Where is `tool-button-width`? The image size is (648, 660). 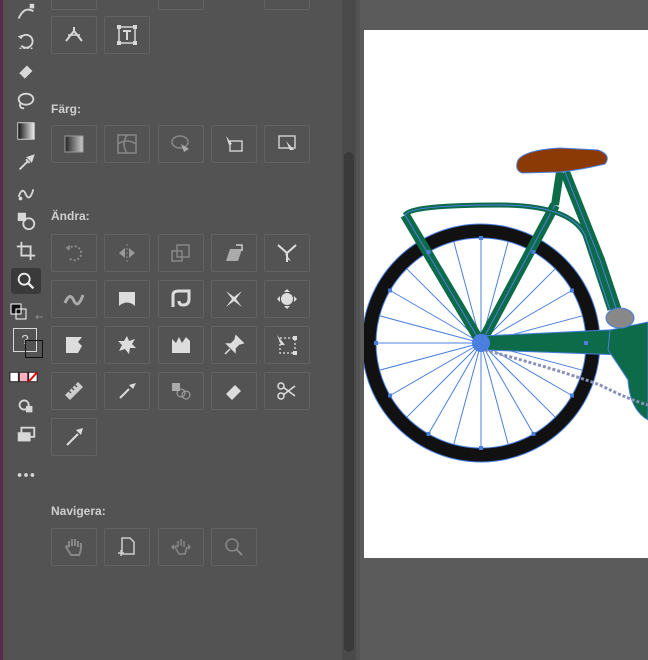 tool-button-width is located at coordinates (74, 299).